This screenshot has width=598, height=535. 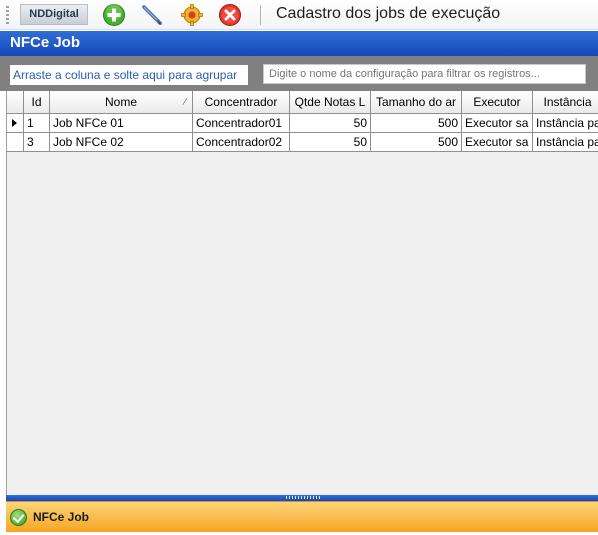 I want to click on toolbar-separator, so click(x=260, y=15).